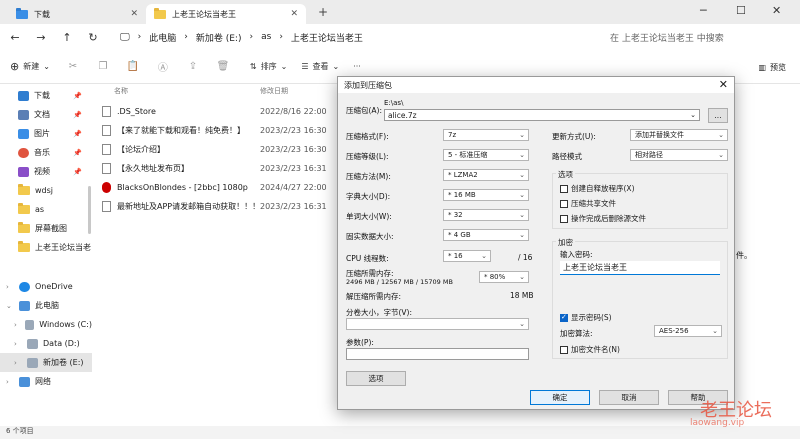  I want to click on level-label: 压缩等级(L):, so click(367, 156).